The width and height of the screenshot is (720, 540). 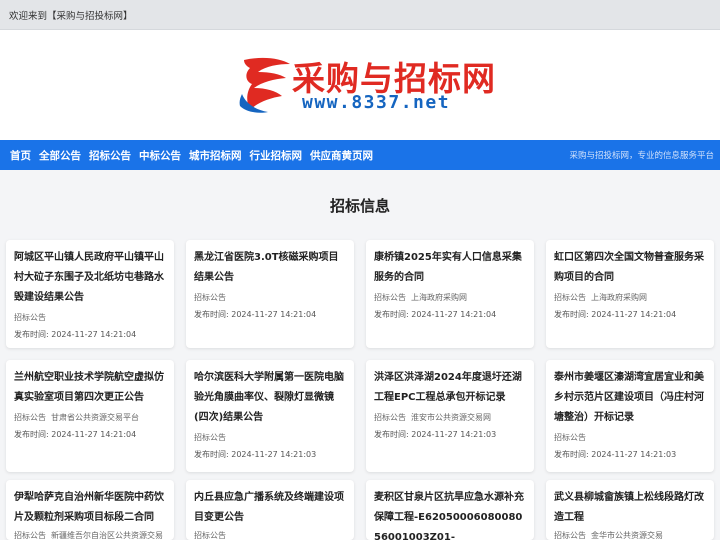 What do you see at coordinates (110, 155) in the screenshot?
I see `nav-tender-notices: 招标公告` at bounding box center [110, 155].